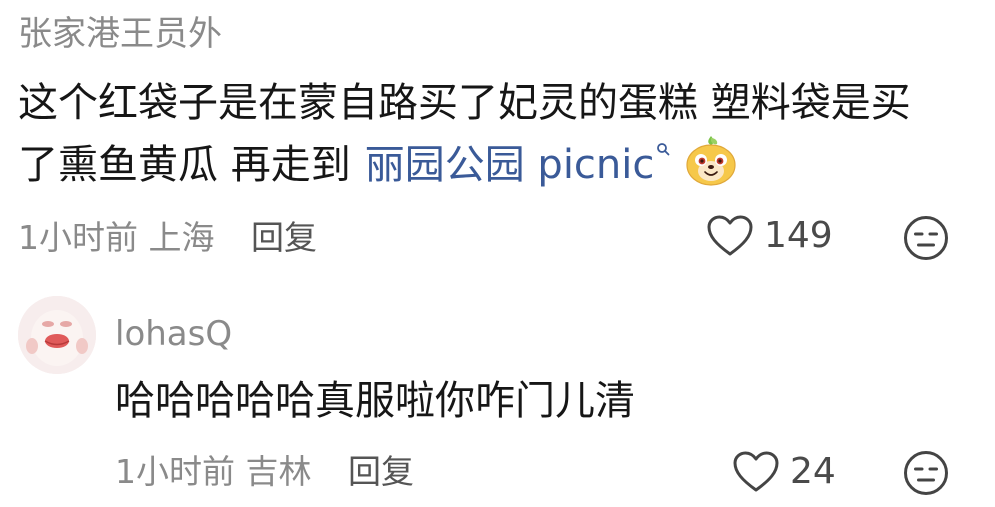  What do you see at coordinates (278, 471) in the screenshot?
I see `comment-location: 吉林` at bounding box center [278, 471].